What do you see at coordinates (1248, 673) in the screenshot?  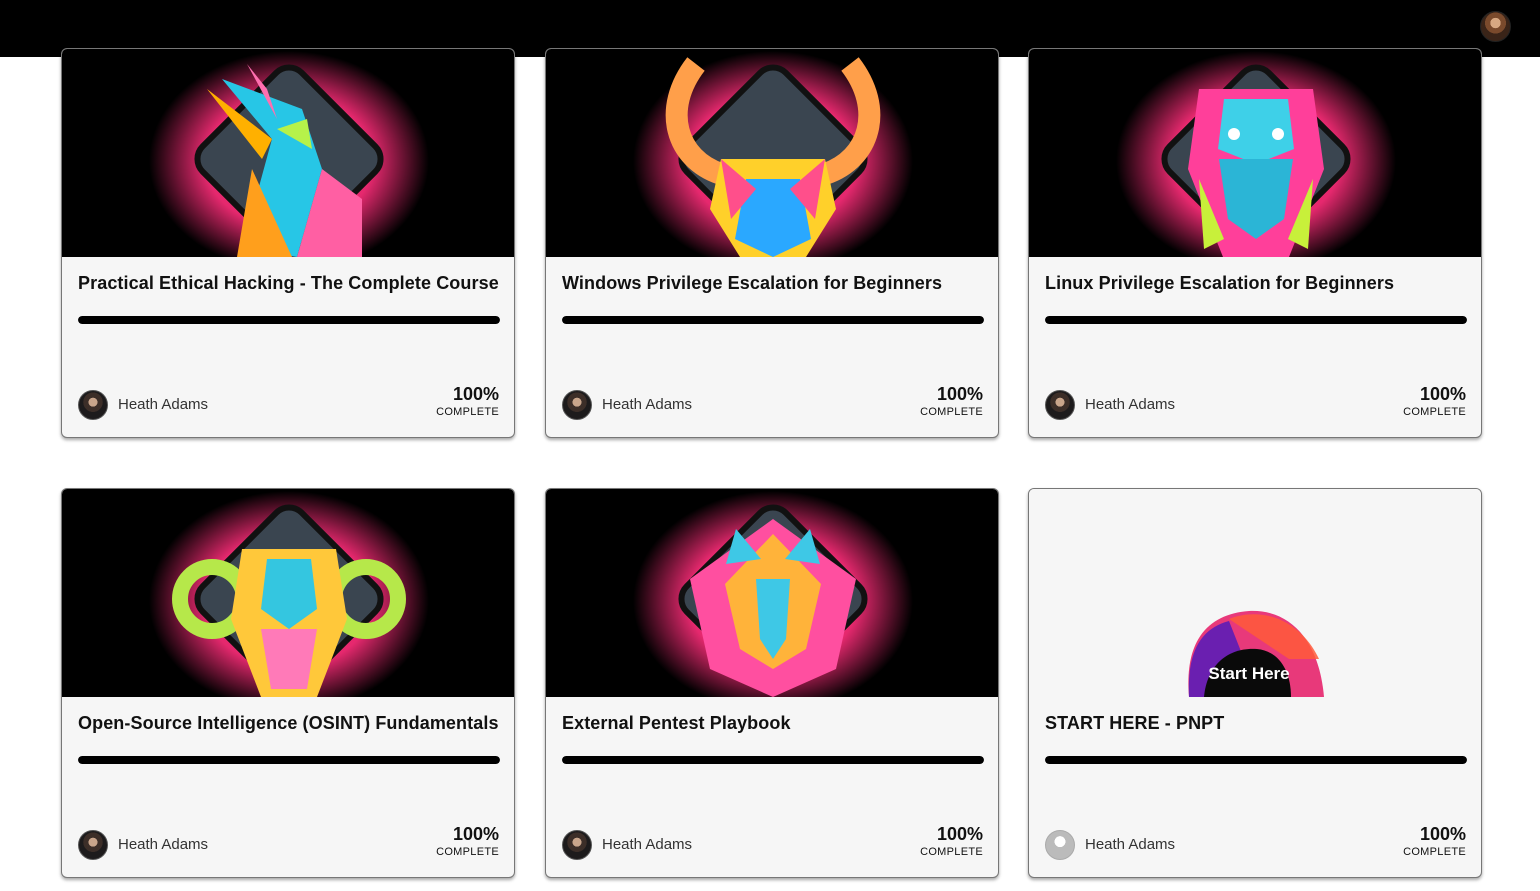 I see `start-here-text: Start Here` at bounding box center [1248, 673].